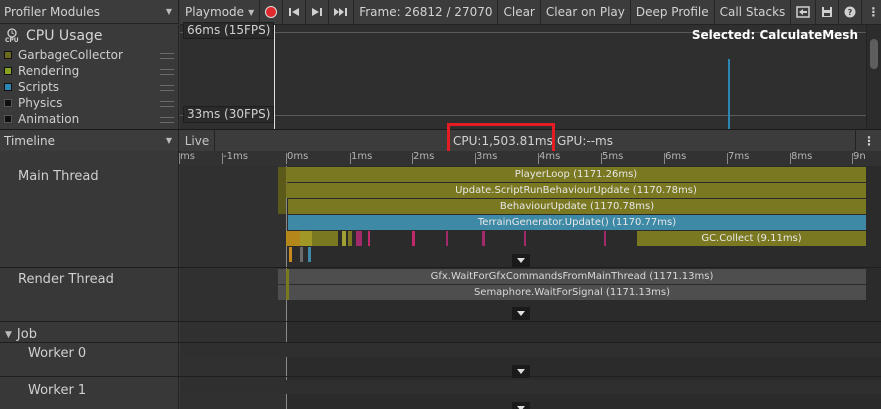 The width and height of the screenshot is (881, 409). What do you see at coordinates (521, 405) in the screenshot?
I see `expand-worker-1-button` at bounding box center [521, 405].